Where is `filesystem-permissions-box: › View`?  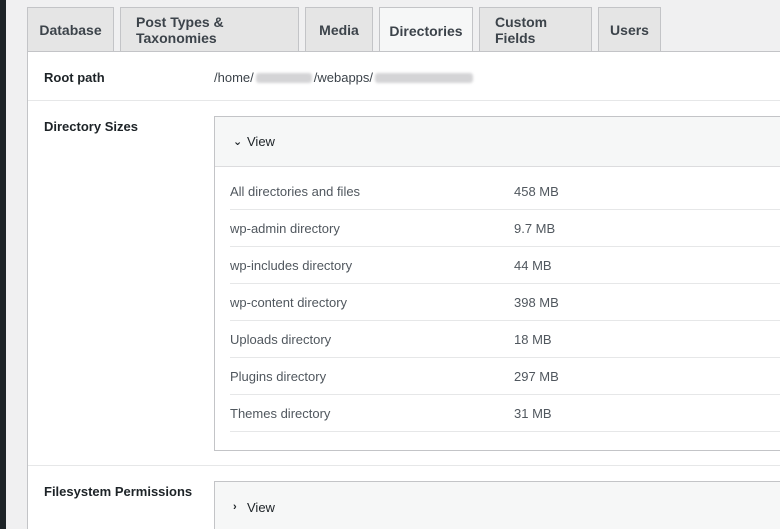 filesystem-permissions-box: › View is located at coordinates (497, 505).